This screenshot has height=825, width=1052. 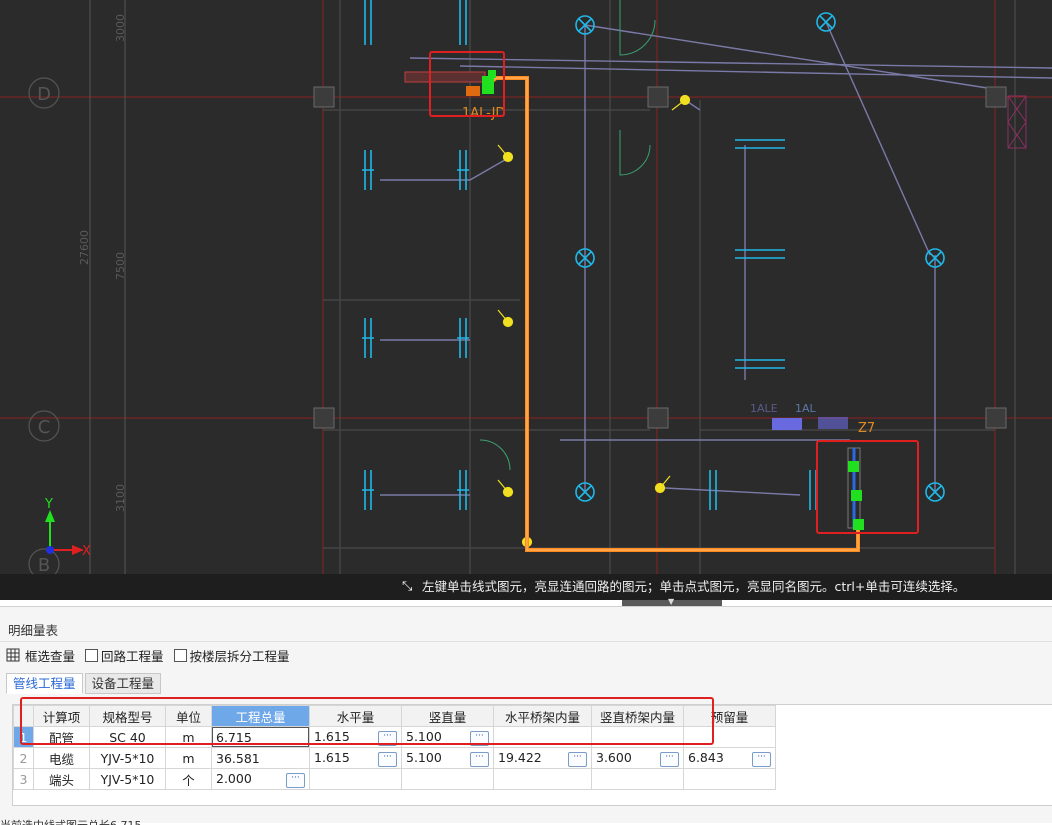 What do you see at coordinates (355, 716) in the screenshot?
I see `header-horizontal: 水平量` at bounding box center [355, 716].